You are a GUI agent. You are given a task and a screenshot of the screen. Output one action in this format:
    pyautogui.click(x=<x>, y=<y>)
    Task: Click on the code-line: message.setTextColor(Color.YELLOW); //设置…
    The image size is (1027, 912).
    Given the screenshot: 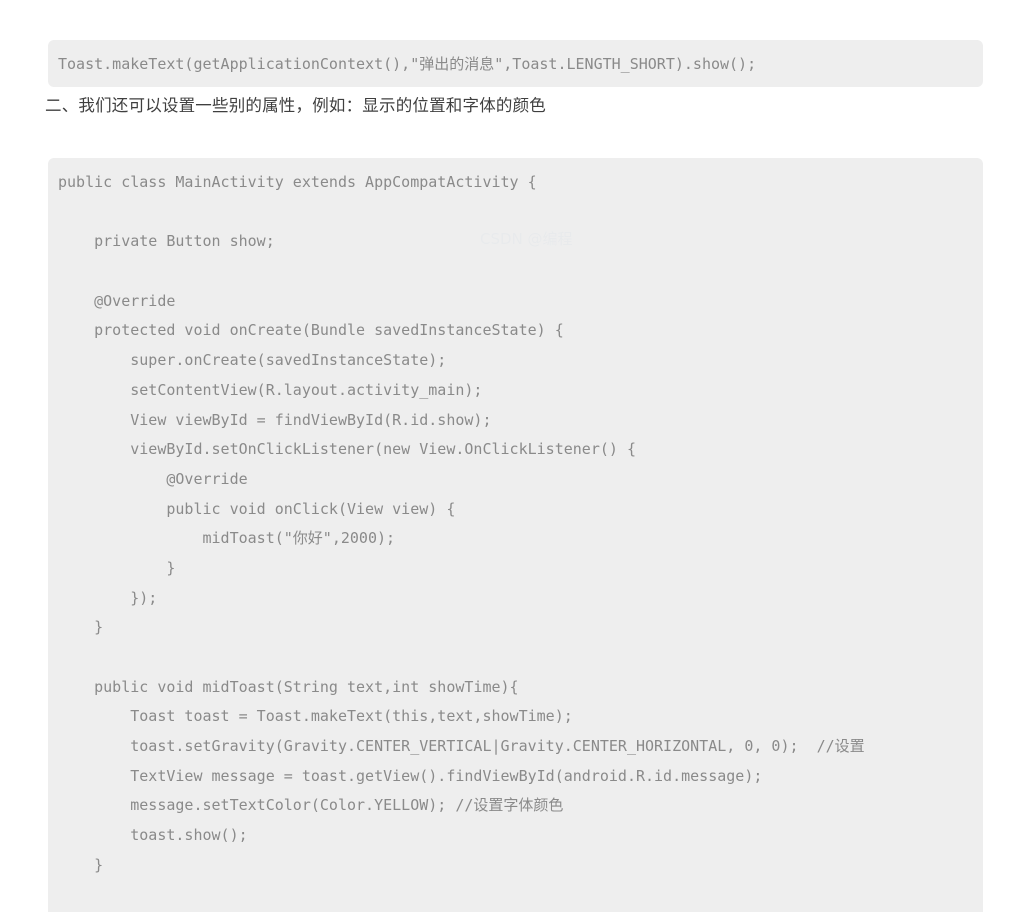 What is the action you would take?
    pyautogui.click(x=311, y=805)
    